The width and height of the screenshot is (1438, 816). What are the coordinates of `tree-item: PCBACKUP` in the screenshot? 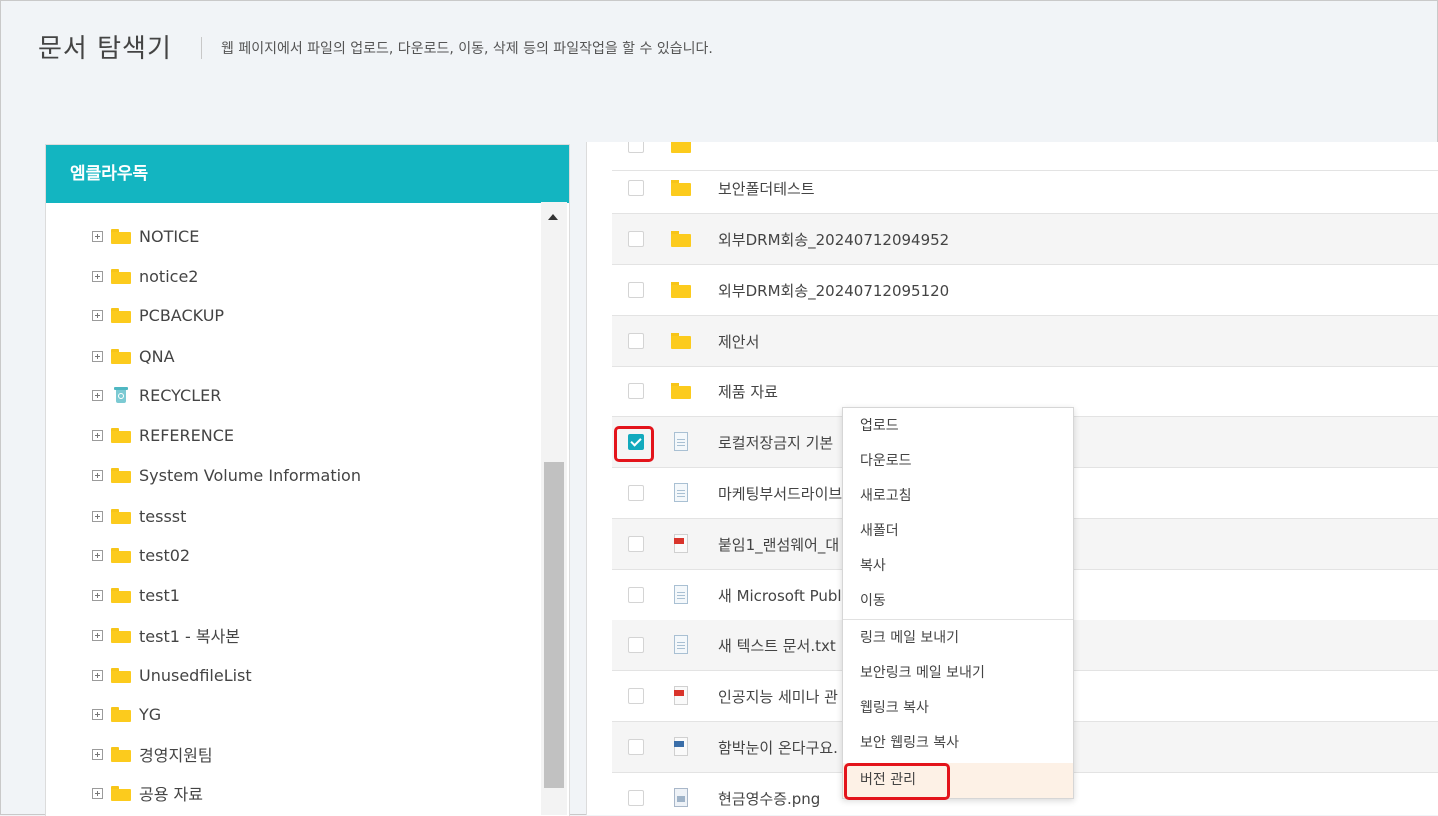 It's located at (158, 315).